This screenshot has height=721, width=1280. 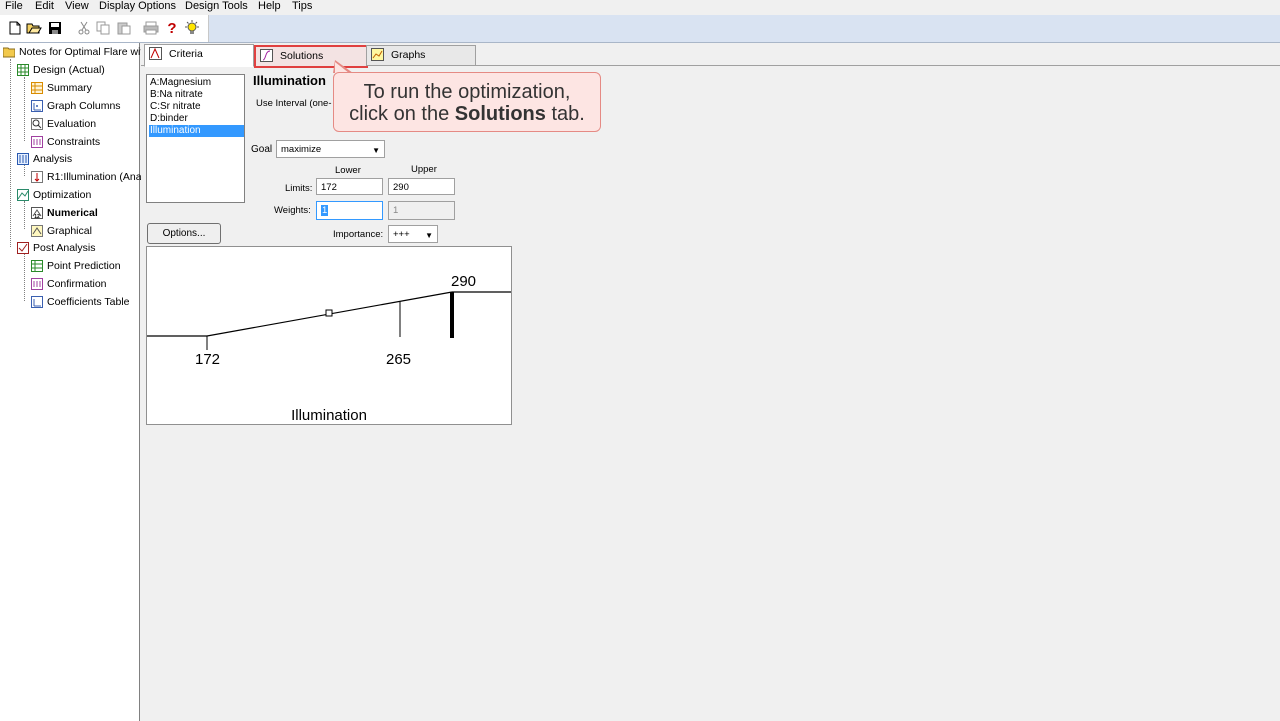 I want to click on tree-item-label: Confirmation, so click(x=77, y=284).